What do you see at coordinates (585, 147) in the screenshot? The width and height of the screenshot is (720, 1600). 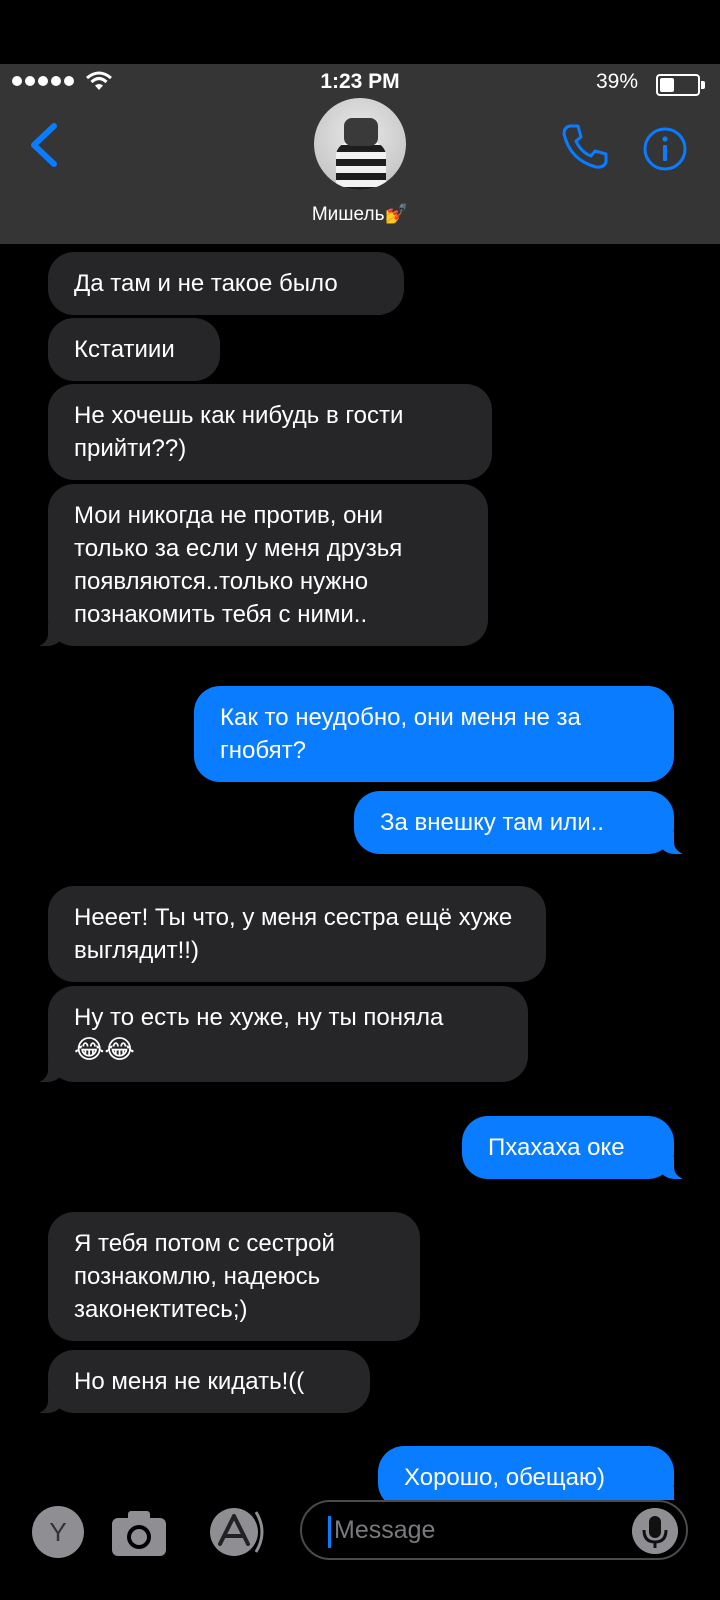 I see `phone-icon` at bounding box center [585, 147].